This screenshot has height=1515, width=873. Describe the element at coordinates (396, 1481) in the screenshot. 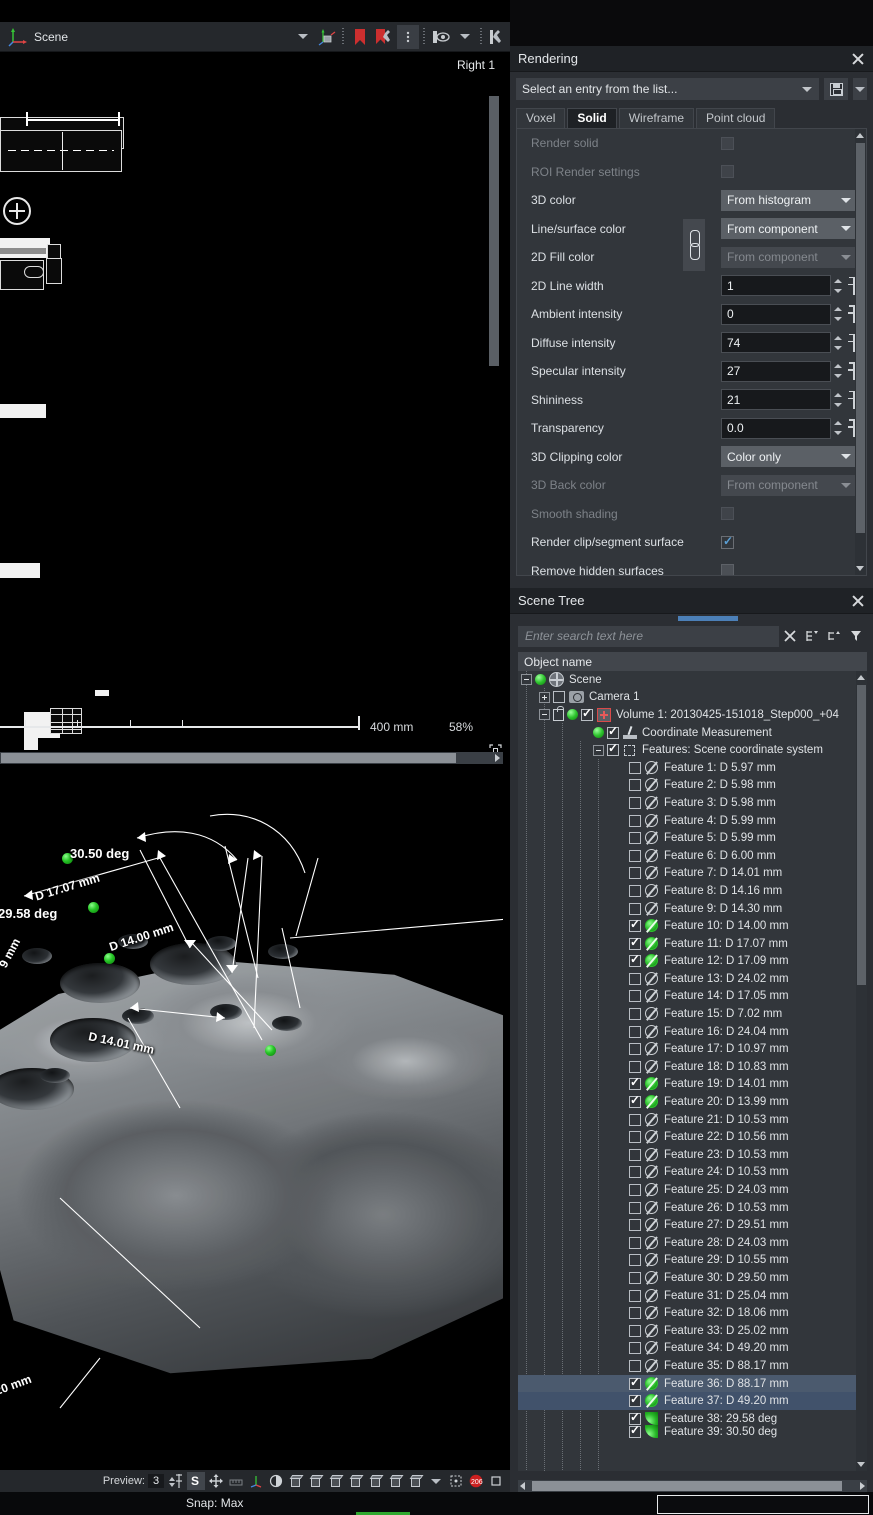

I see `view-cube-bottom-icon` at that location.